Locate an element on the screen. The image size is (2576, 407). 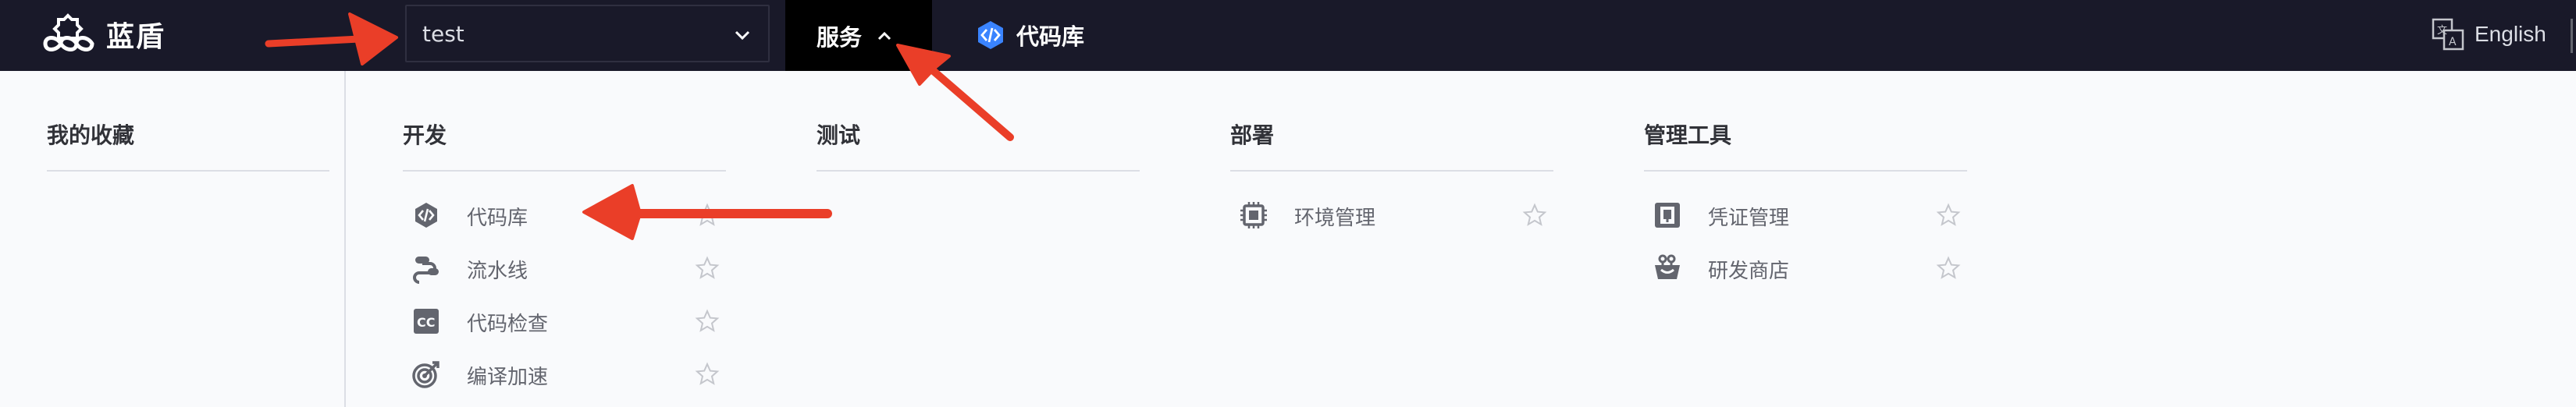
svg-text: CC is located at coordinates (426, 323).